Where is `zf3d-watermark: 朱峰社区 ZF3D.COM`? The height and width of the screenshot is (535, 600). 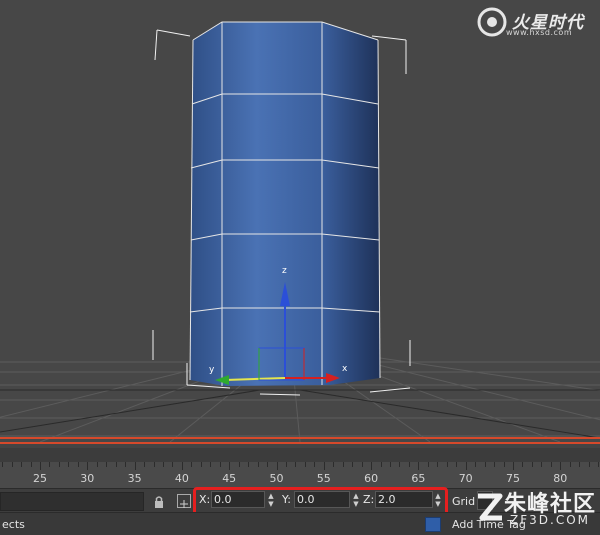
zf3d-watermark: 朱峰社区 ZF3D.COM is located at coordinates (534, 509).